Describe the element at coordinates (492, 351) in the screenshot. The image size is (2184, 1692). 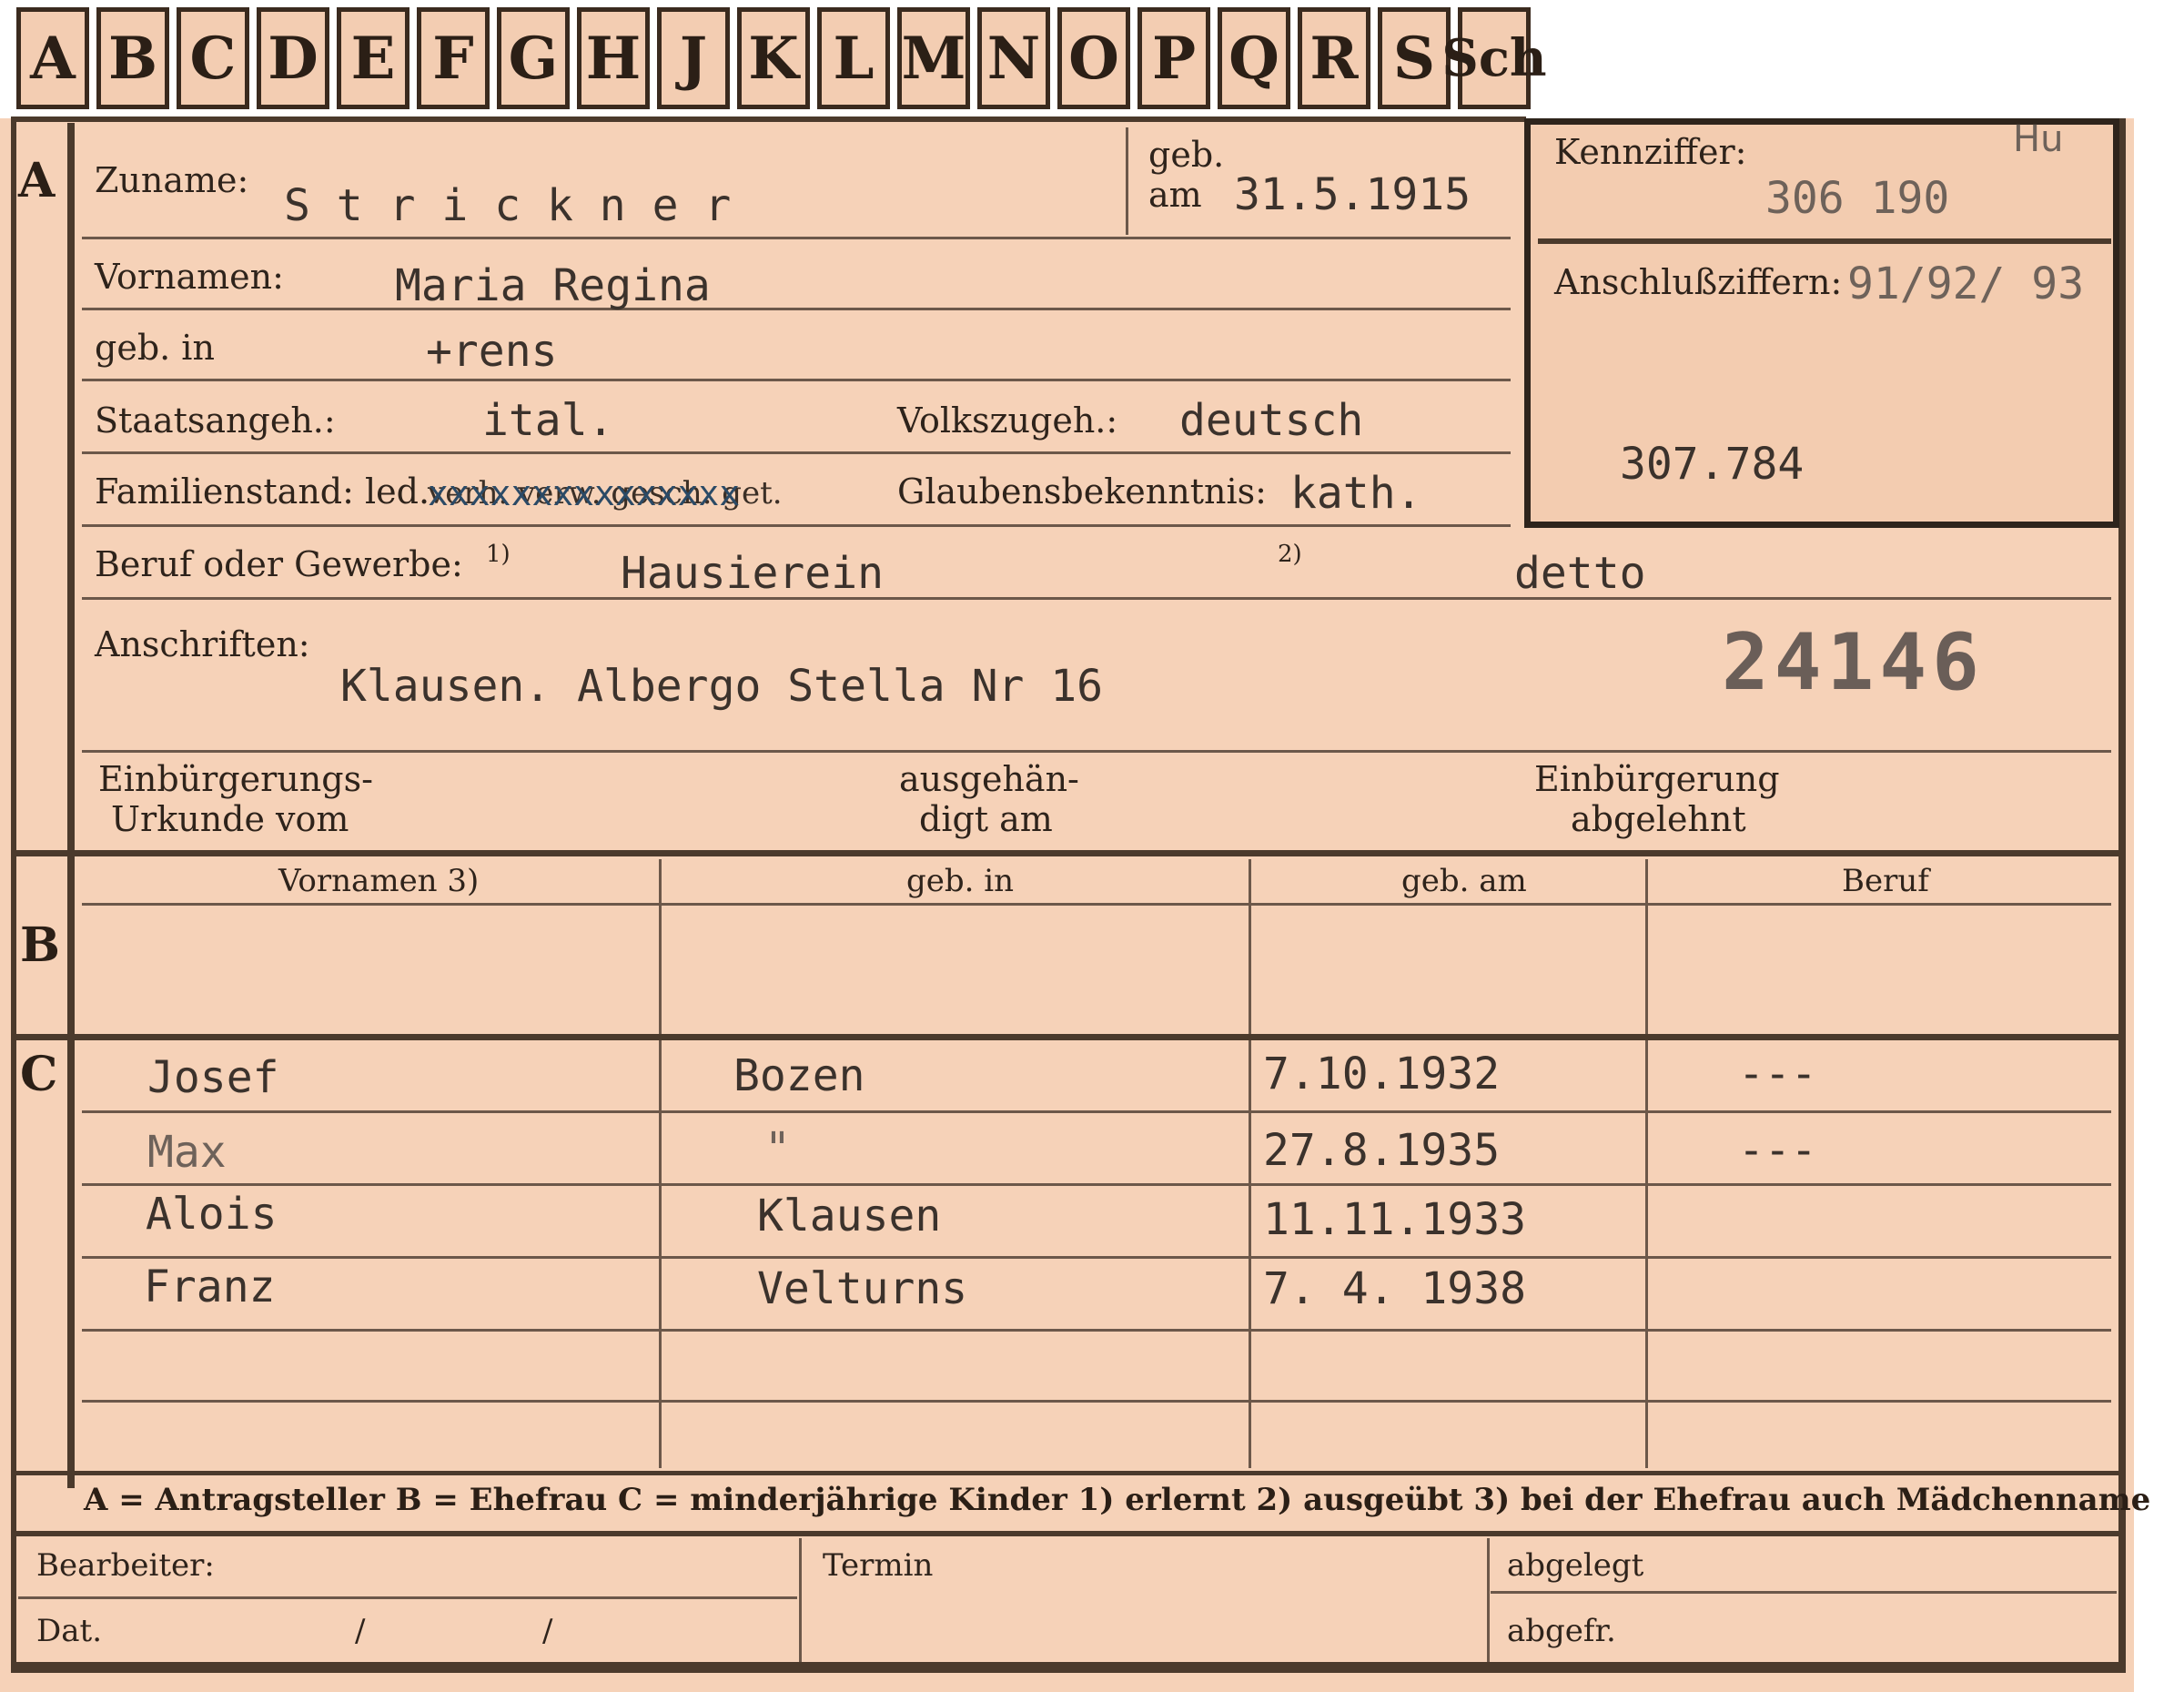
I see `geb-in-value: +rens` at that location.